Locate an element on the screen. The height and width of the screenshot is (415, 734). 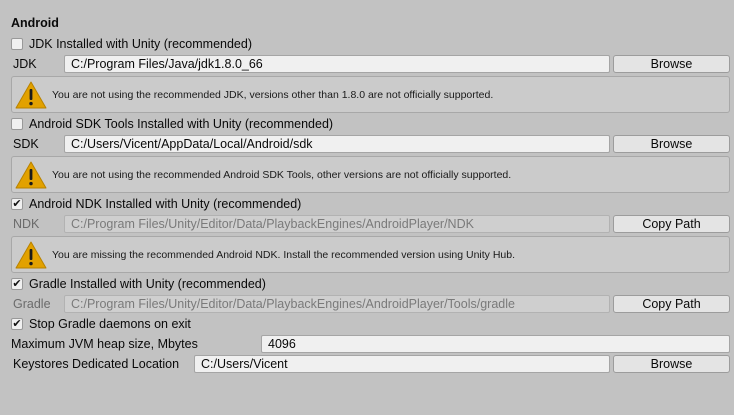
jdk-field-label: JDK is located at coordinates (25, 64).